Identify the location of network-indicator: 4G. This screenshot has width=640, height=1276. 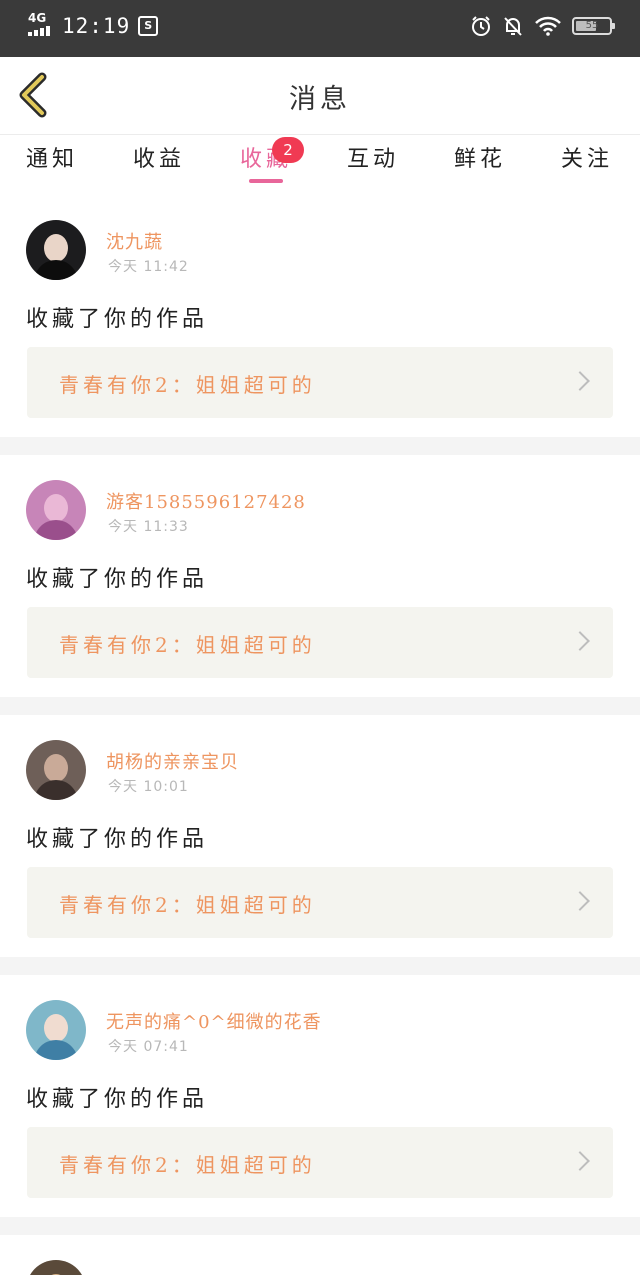
(41, 26).